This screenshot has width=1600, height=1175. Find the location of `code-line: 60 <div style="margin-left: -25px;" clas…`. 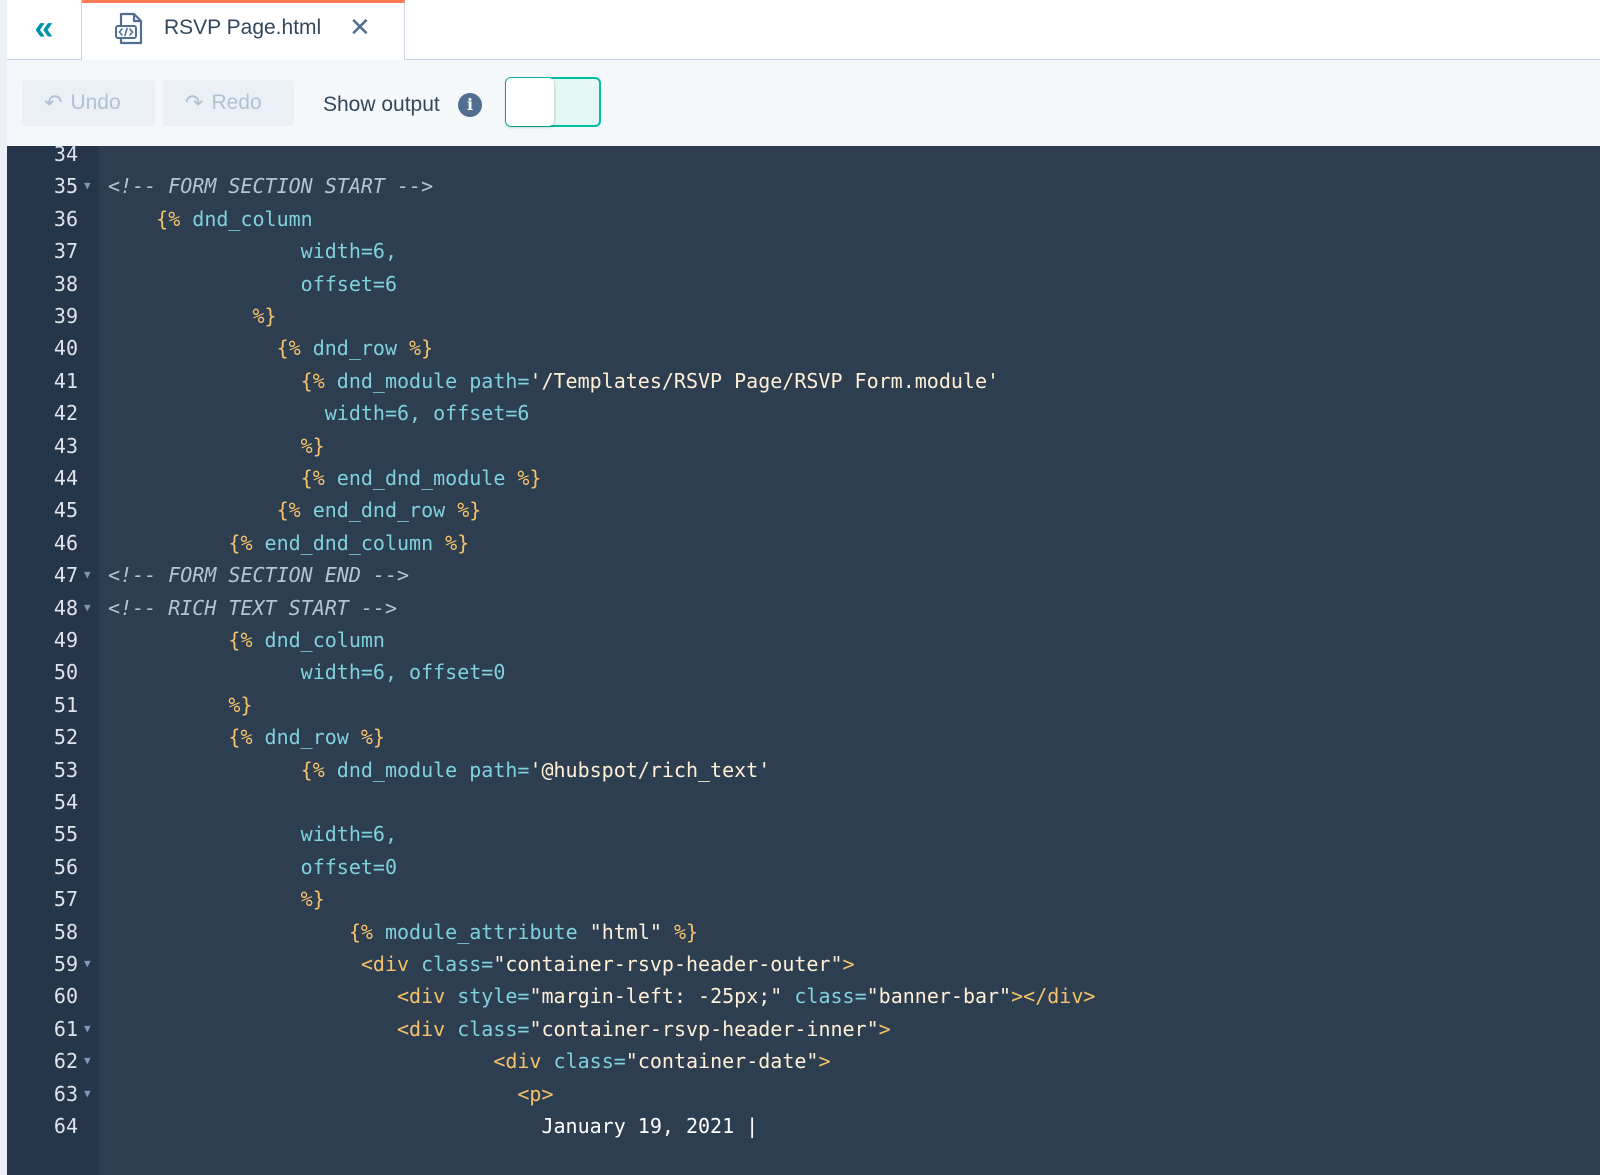

code-line: 60 <div style="margin-left: -25px;" clas… is located at coordinates (803, 996).